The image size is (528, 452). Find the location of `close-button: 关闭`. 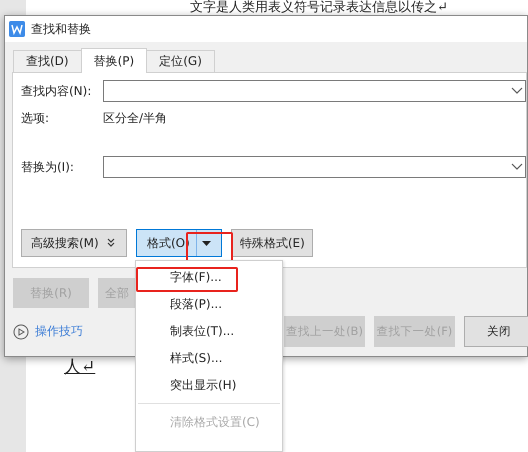

close-button: 关闭 is located at coordinates (496, 331).